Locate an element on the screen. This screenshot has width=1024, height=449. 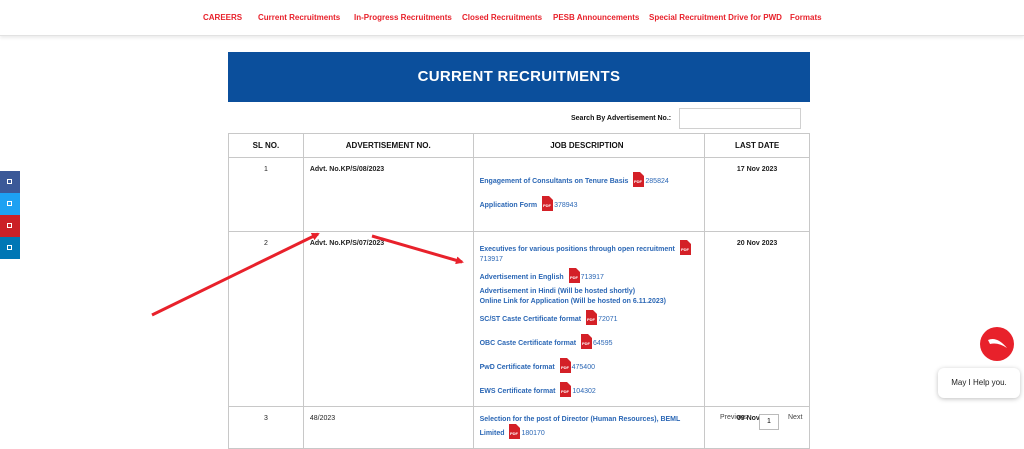
annotation-arrows is located at coordinates (307, 274).